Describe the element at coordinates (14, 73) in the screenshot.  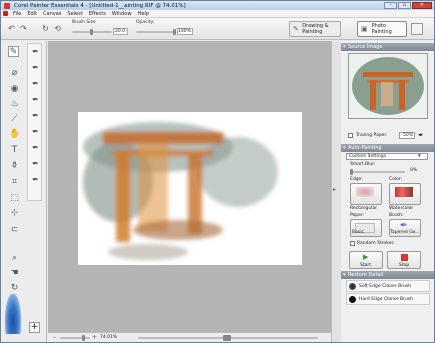
I see `eraser-tool-icon: ⌀` at that location.